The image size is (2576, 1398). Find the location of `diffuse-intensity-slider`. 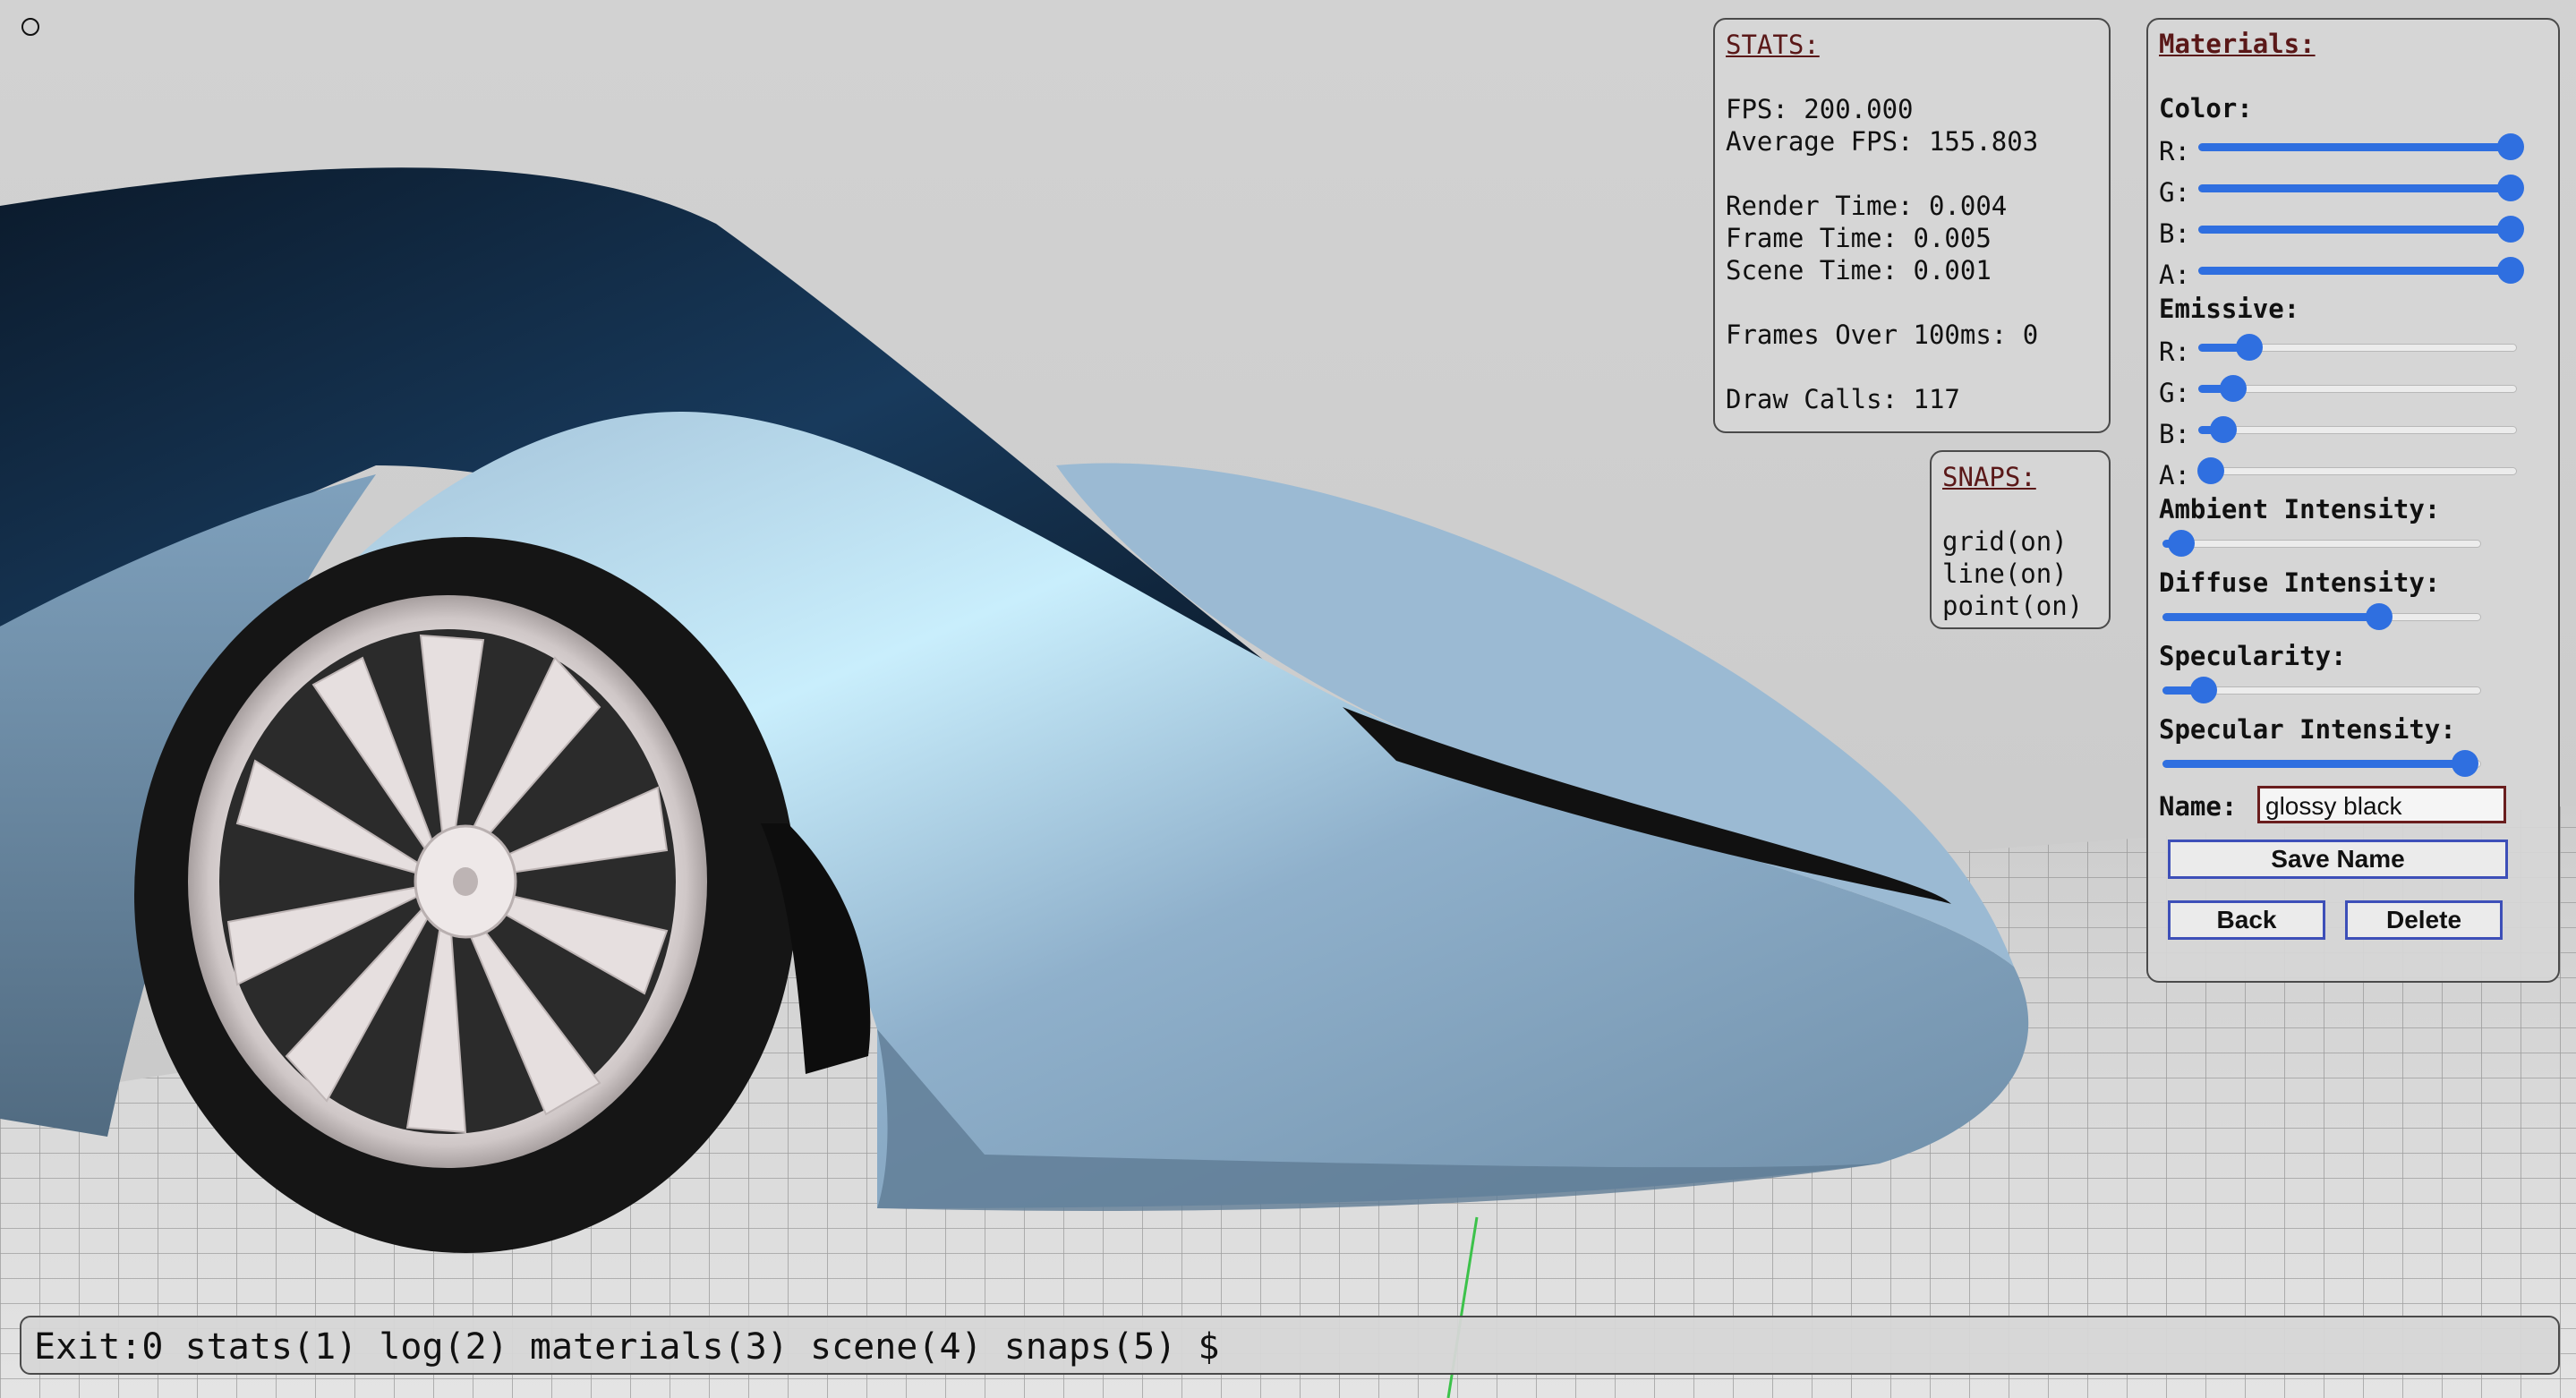

diffuse-intensity-slider is located at coordinates (2321, 616).